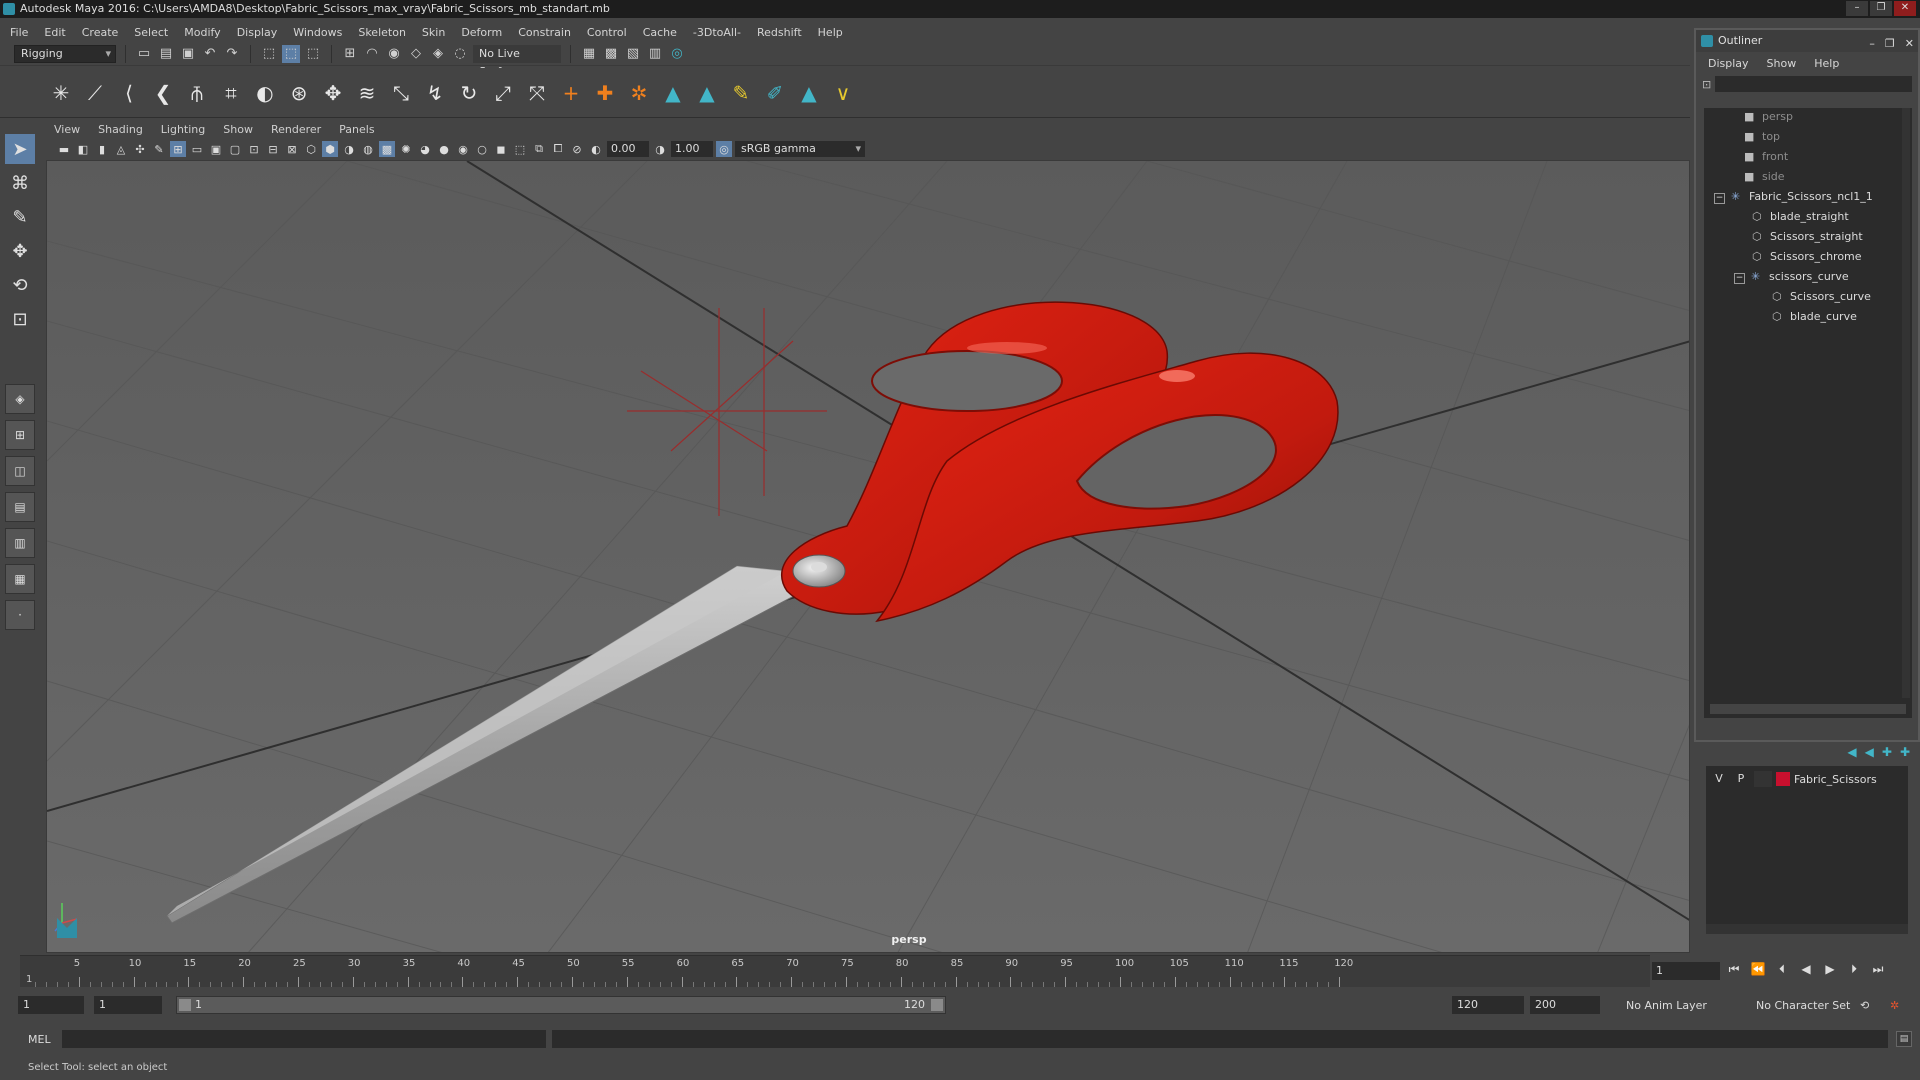 The width and height of the screenshot is (1920, 1080). I want to click on new-layer-icon: ✚, so click(1887, 752).